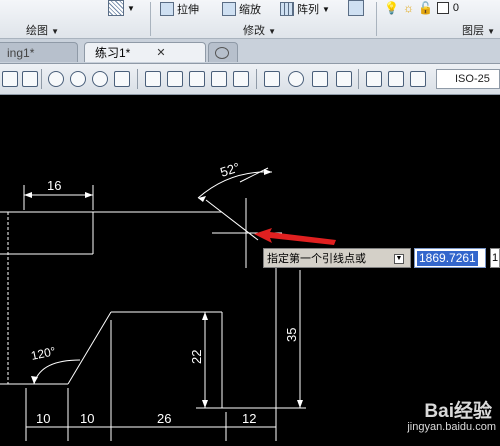  Describe the element at coordinates (425, 8) in the screenshot. I see `lock-icon: 🔓` at that location.